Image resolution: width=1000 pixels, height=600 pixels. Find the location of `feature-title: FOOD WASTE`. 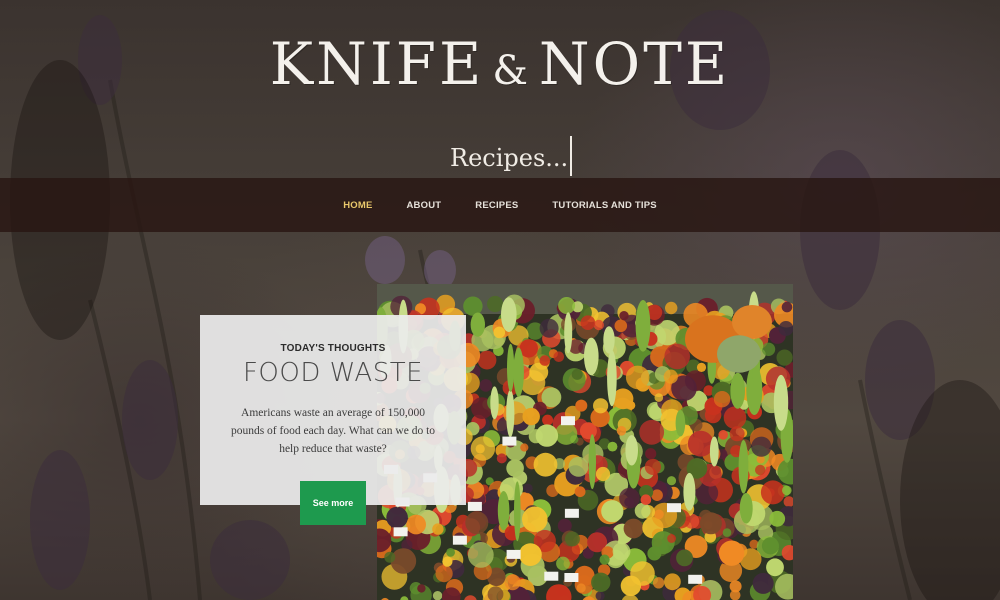

feature-title: FOOD WASTE is located at coordinates (333, 373).